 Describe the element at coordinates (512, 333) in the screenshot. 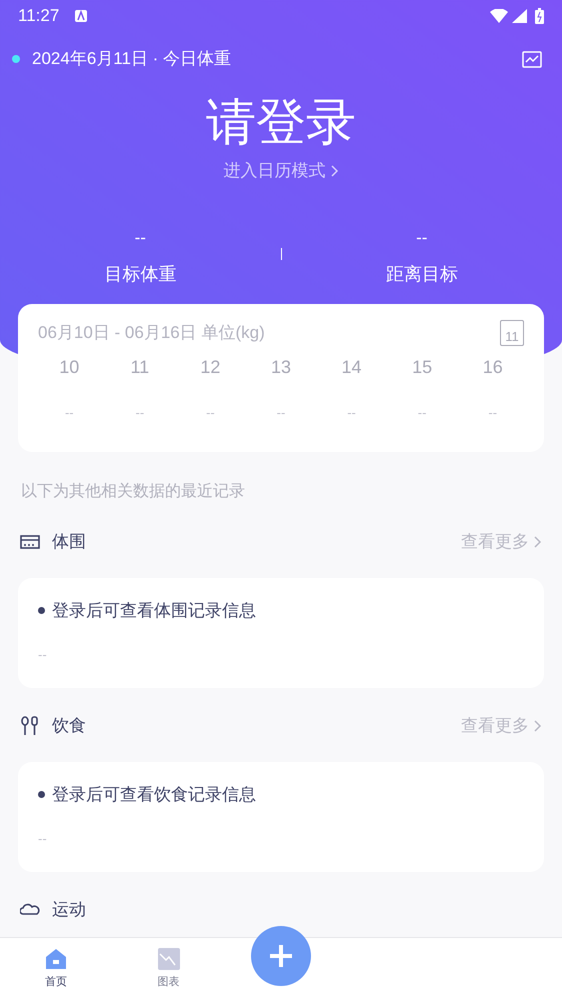

I see `calendar-icon: 11` at that location.